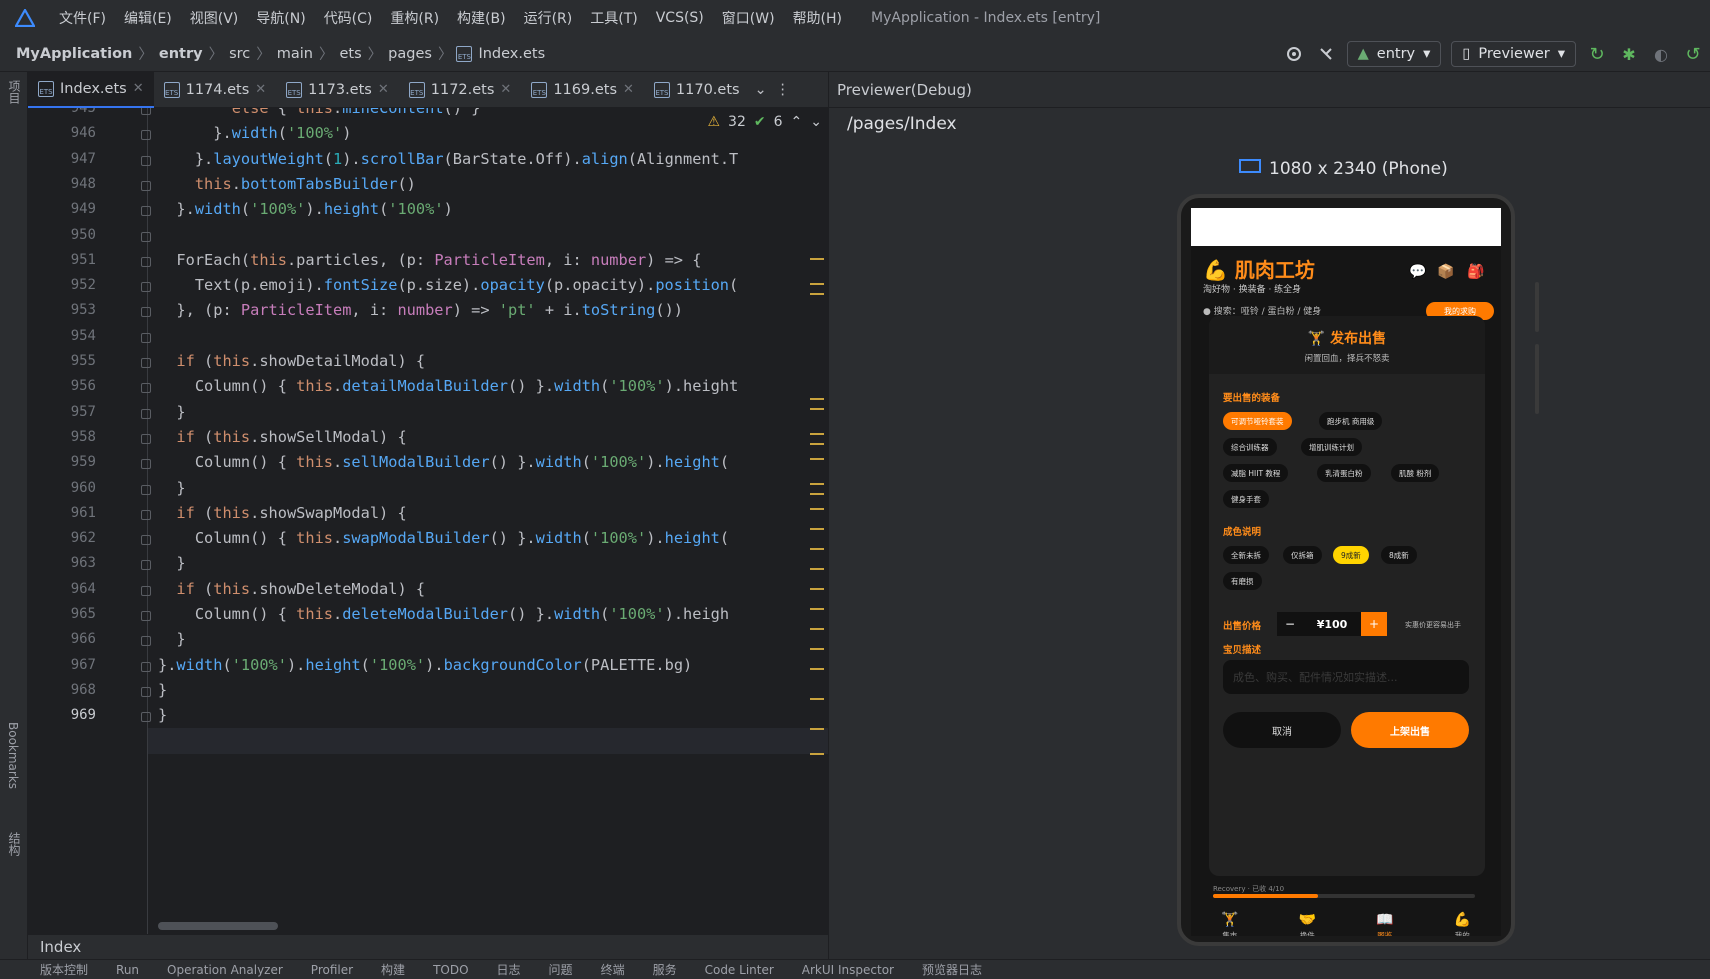 This screenshot has width=1710, height=979. I want to click on menu-navigate: 导航(N), so click(280, 18).